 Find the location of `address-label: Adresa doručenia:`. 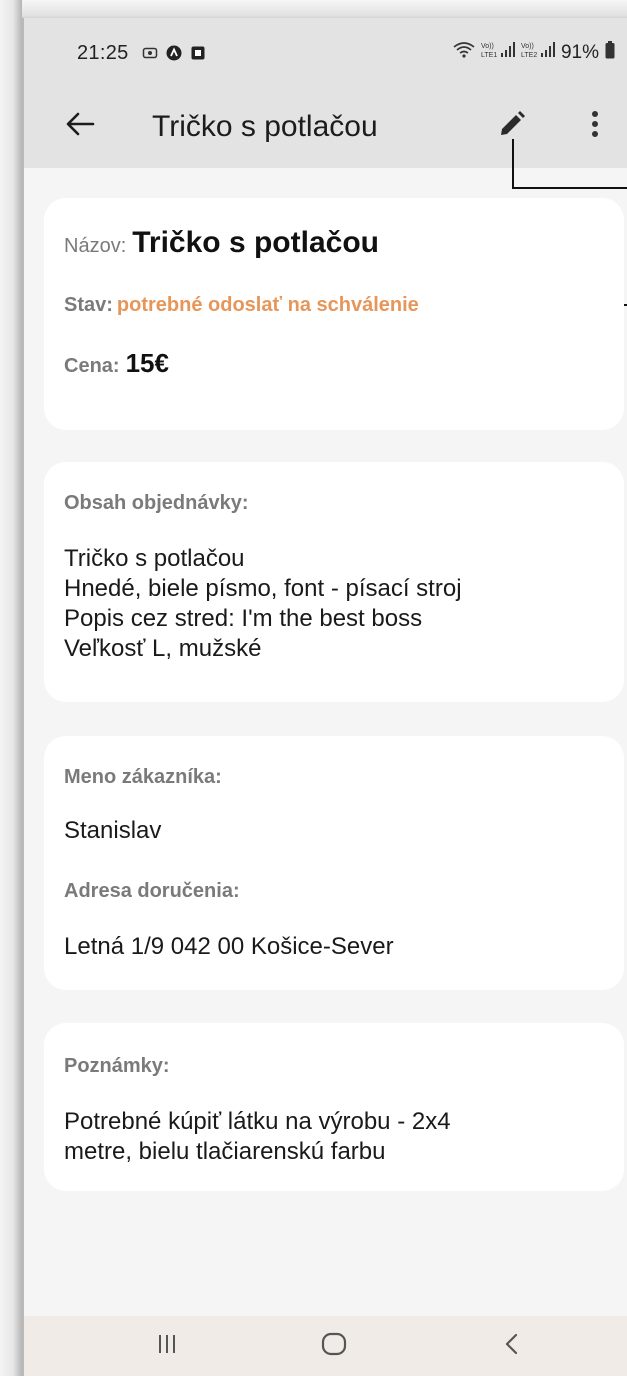

address-label: Adresa doručenia: is located at coordinates (152, 891).